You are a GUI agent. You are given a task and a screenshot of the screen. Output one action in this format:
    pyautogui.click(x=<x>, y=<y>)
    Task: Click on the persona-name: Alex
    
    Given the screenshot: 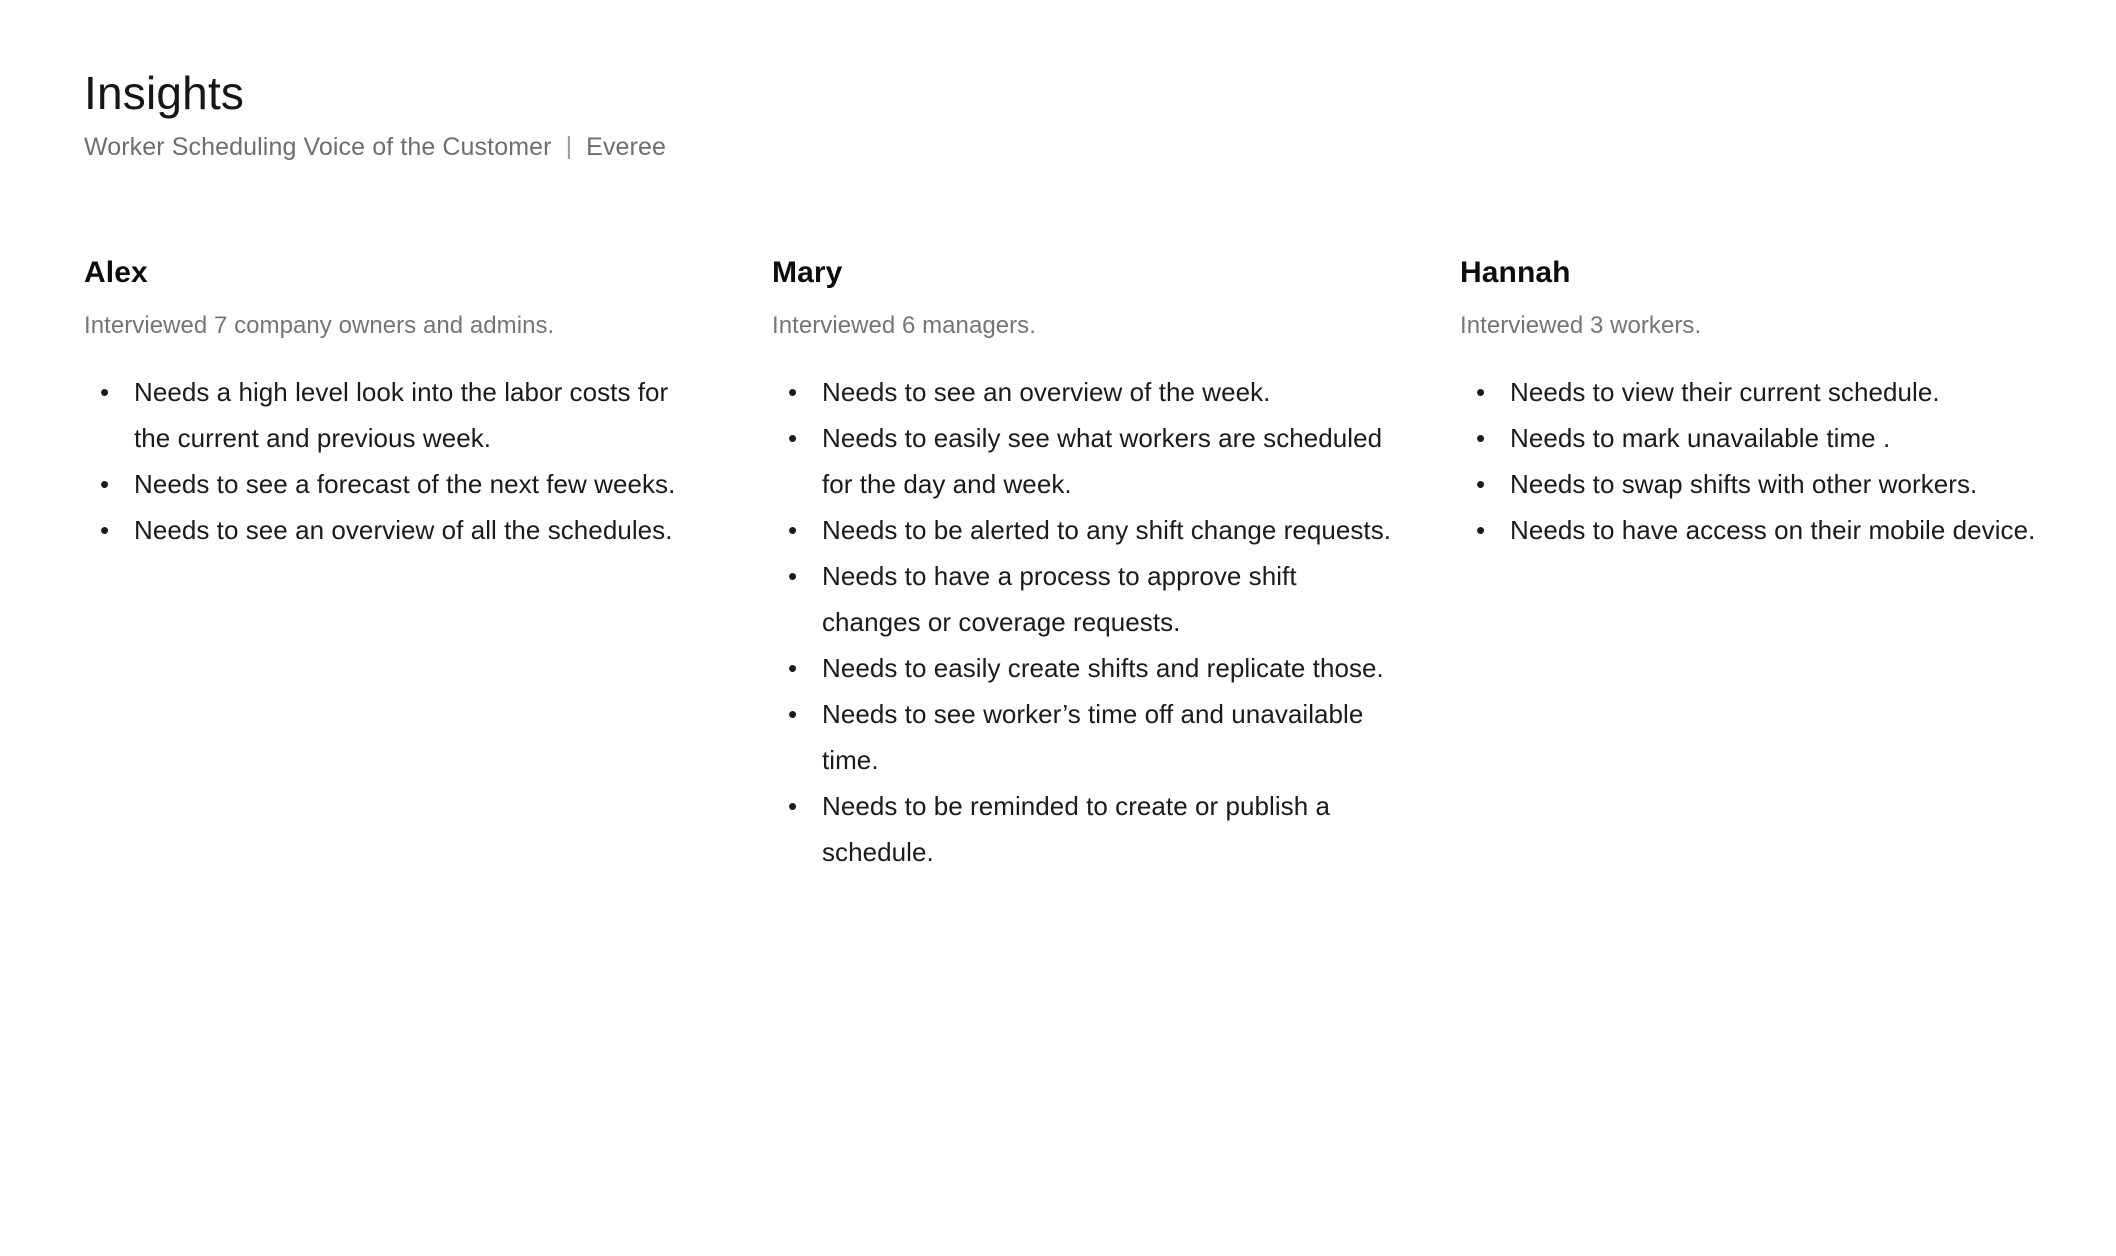 What is the action you would take?
    pyautogui.click(x=116, y=272)
    